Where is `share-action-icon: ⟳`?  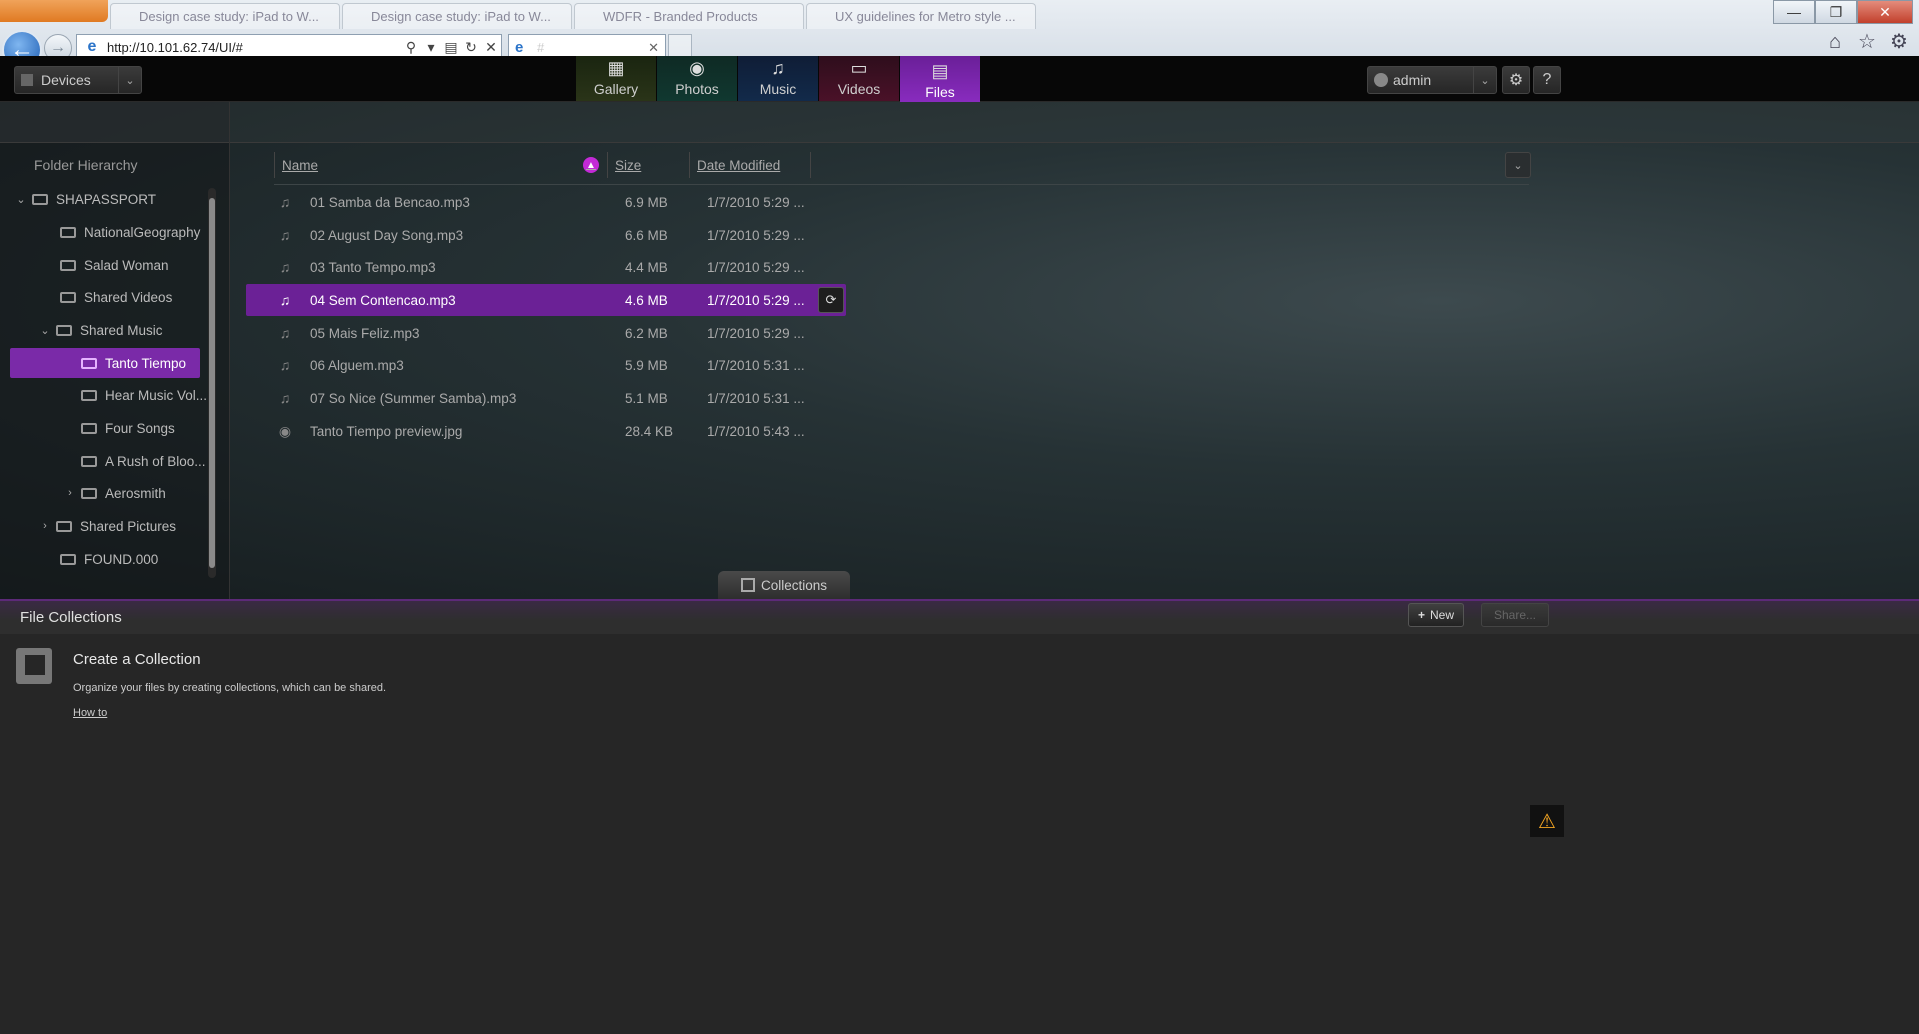
share-action-icon: ⟳ is located at coordinates (831, 300).